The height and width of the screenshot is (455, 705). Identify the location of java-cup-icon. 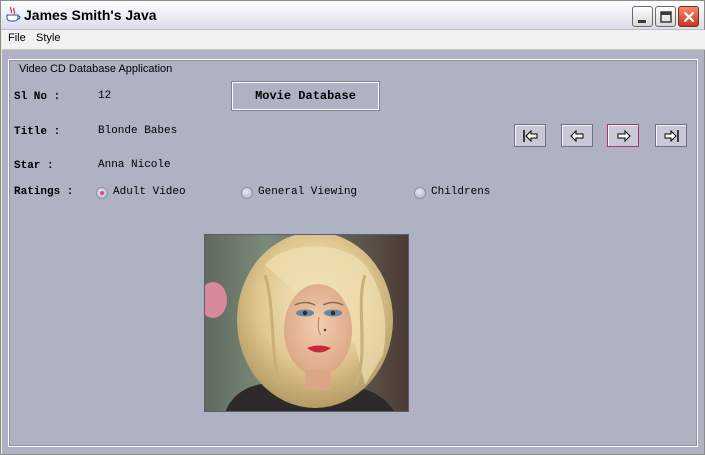
(13, 14).